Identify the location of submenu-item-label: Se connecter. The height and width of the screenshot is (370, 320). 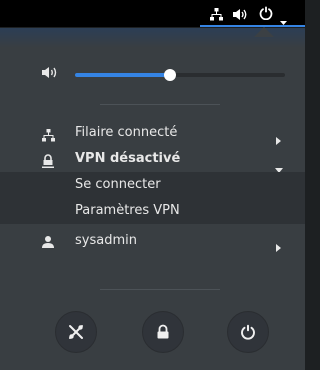
(118, 184).